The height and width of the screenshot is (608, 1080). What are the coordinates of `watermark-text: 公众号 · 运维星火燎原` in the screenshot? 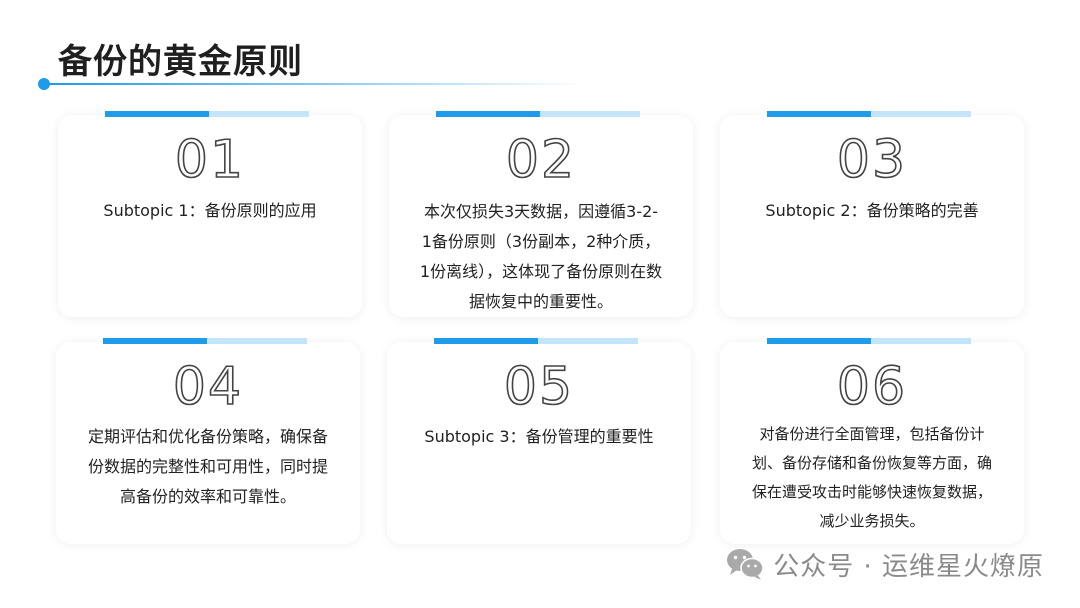 It's located at (908, 566).